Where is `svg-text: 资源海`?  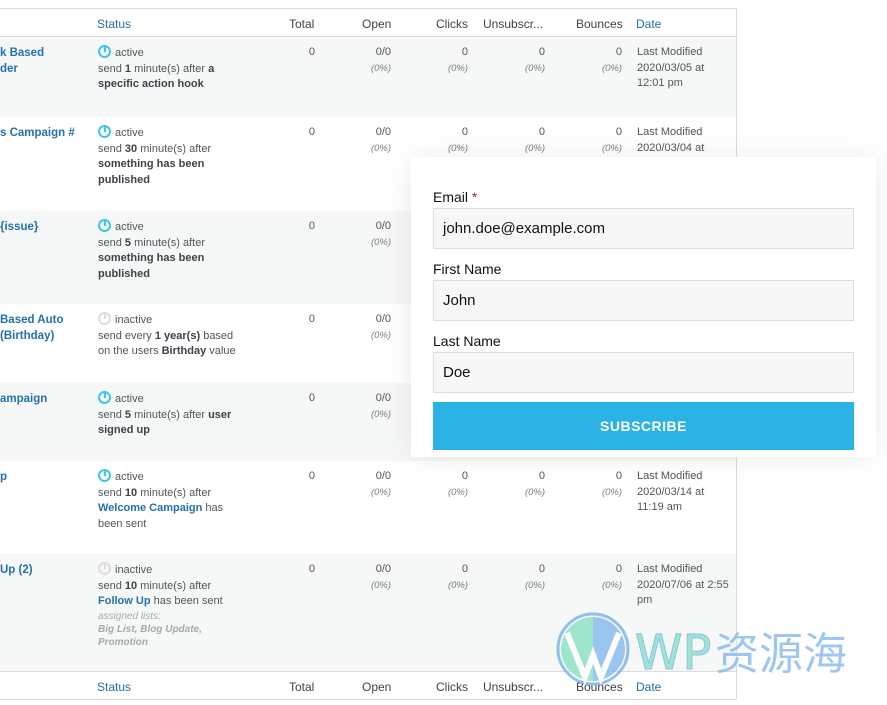 svg-text: 资源海 is located at coordinates (781, 654).